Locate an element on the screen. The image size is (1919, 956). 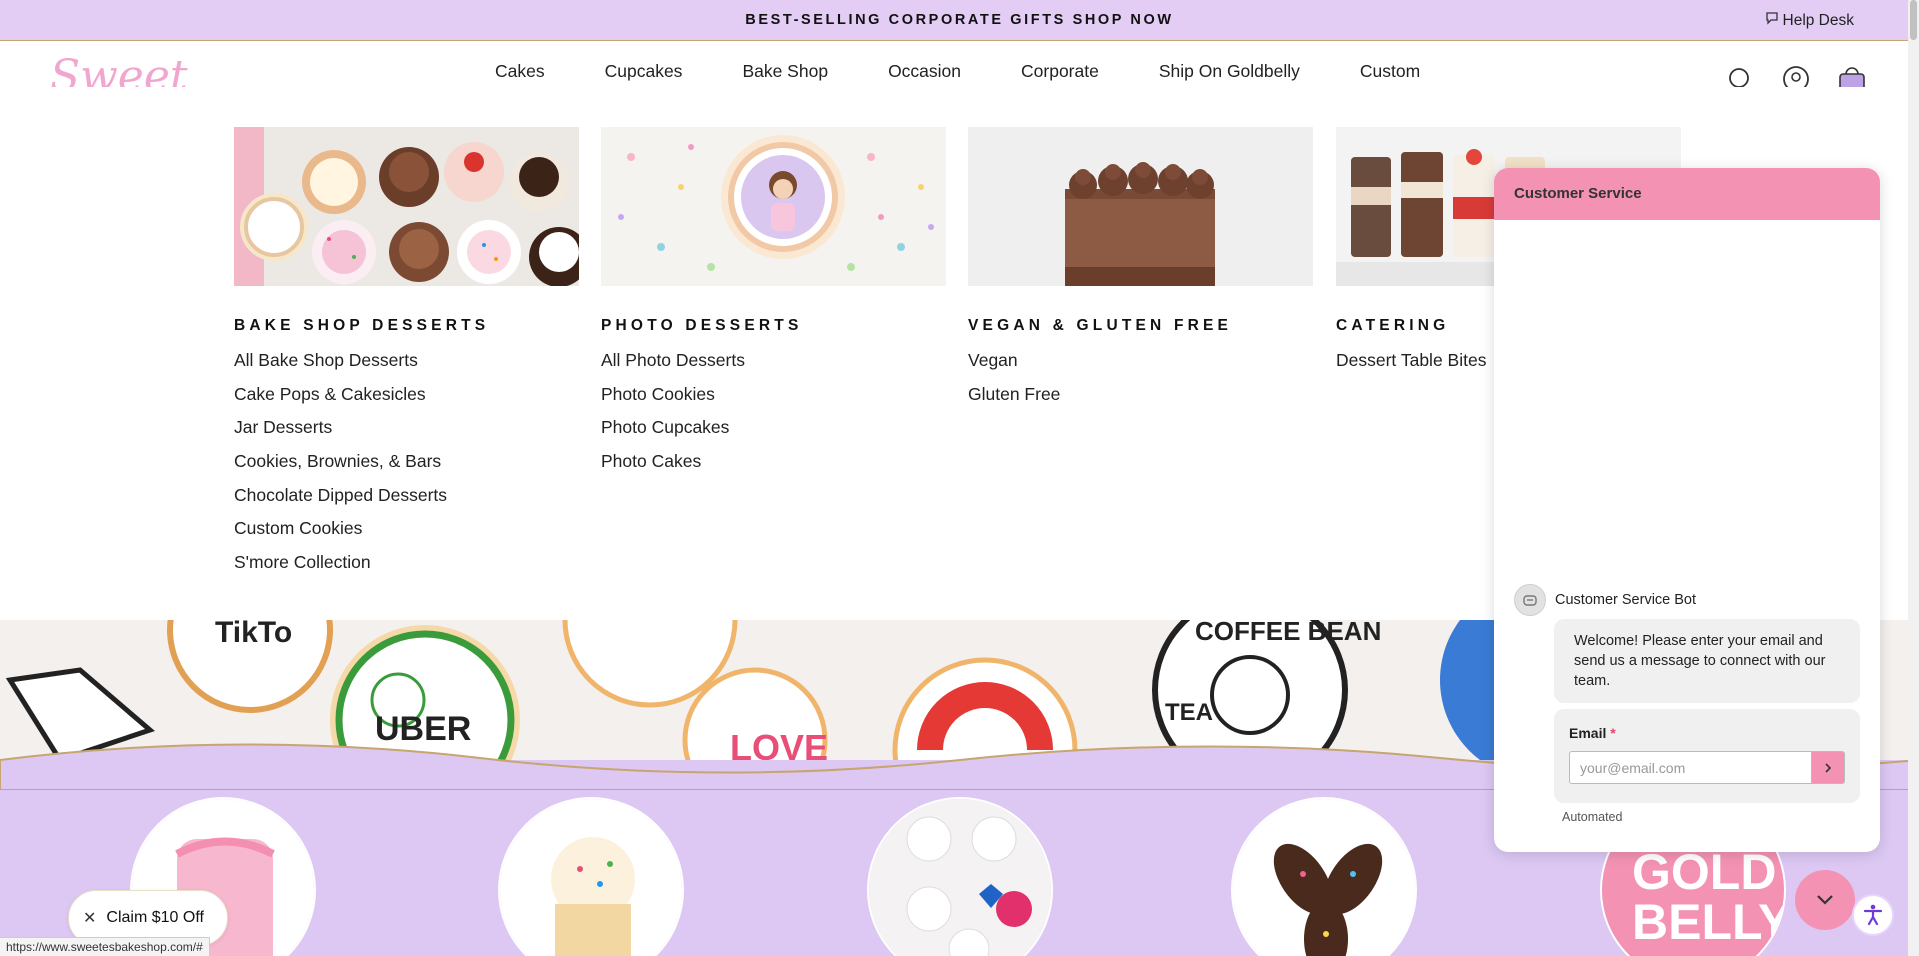
email-form: Email * is located at coordinates (1707, 756).